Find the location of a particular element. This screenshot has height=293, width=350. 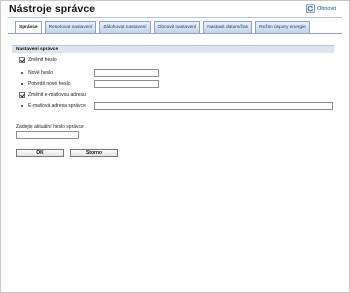

confirm-password-field is located at coordinates (126, 84).